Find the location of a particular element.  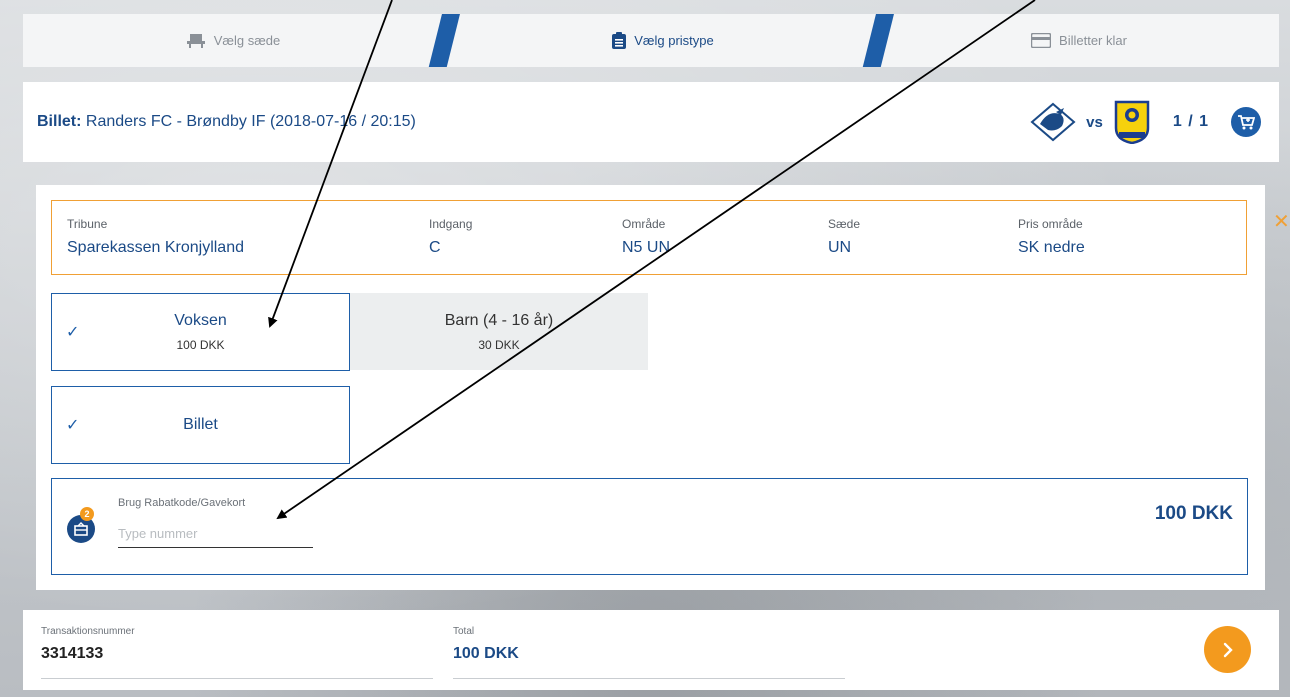

tribune-label: Tribune is located at coordinates (87, 224).